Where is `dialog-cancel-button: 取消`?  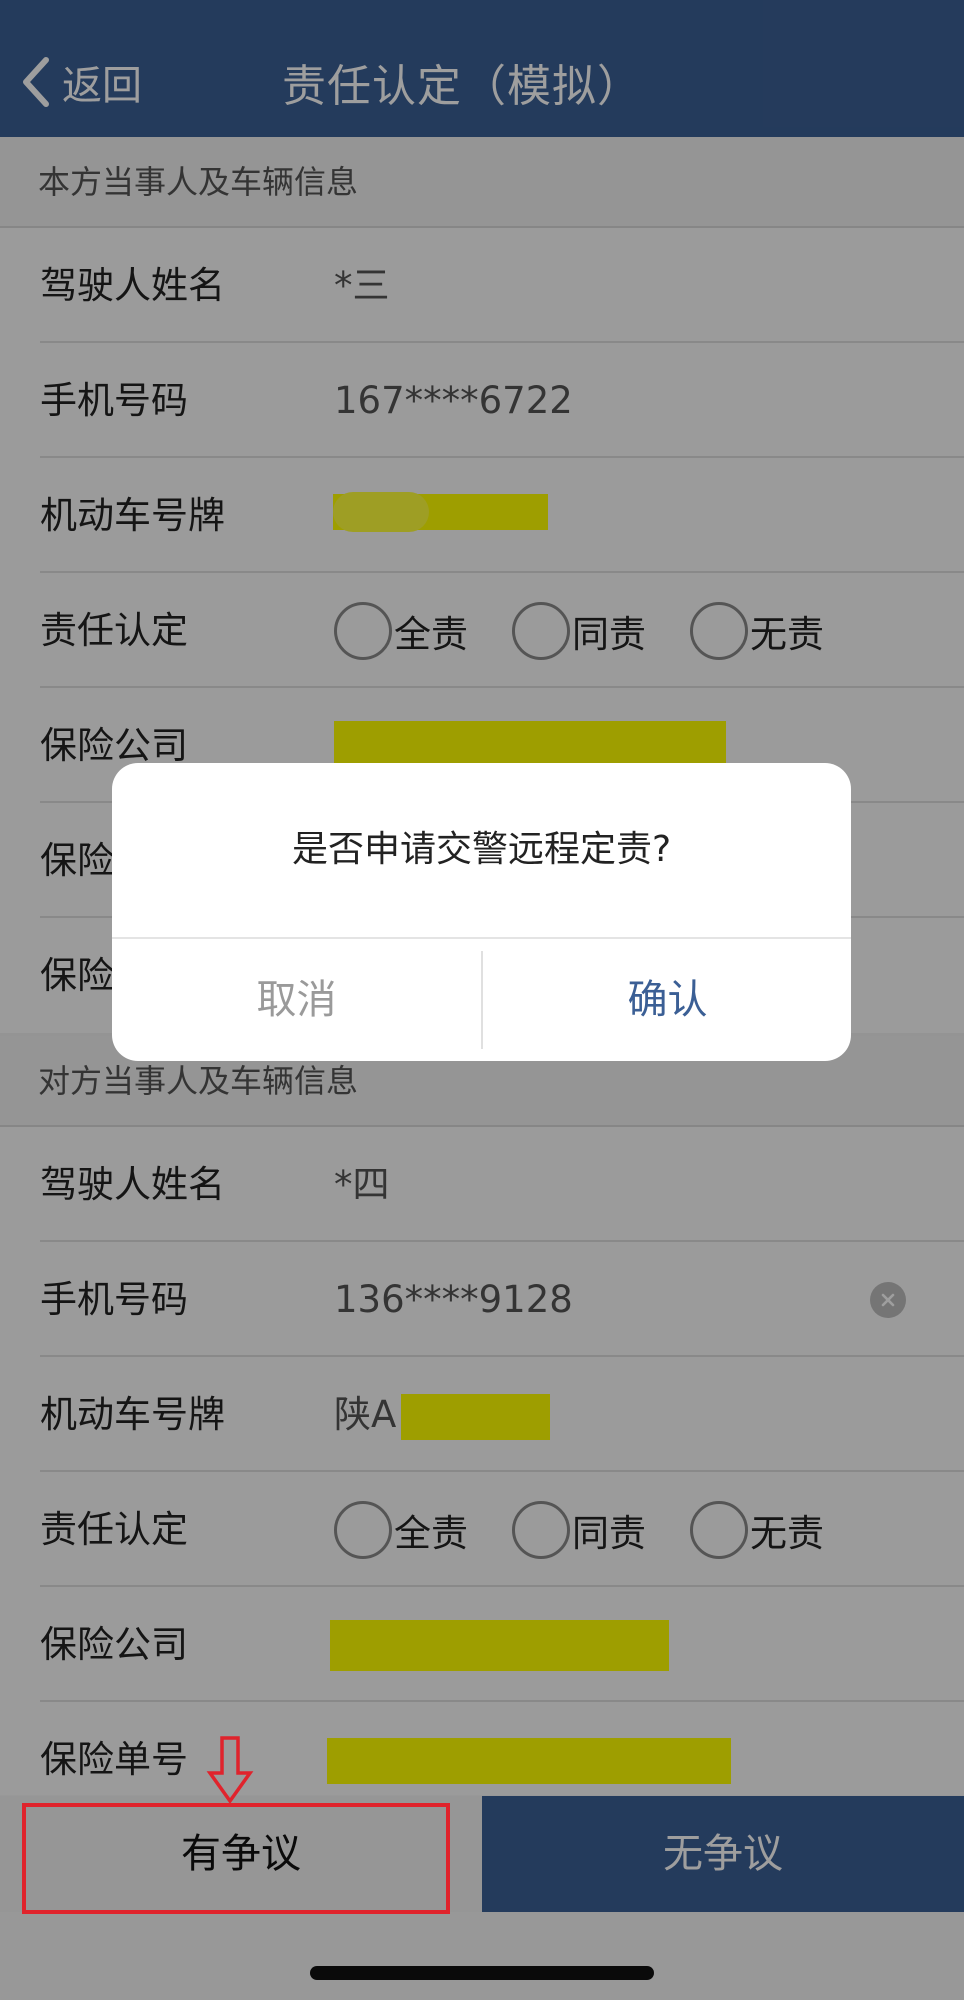 dialog-cancel-button: 取消 is located at coordinates (296, 1000).